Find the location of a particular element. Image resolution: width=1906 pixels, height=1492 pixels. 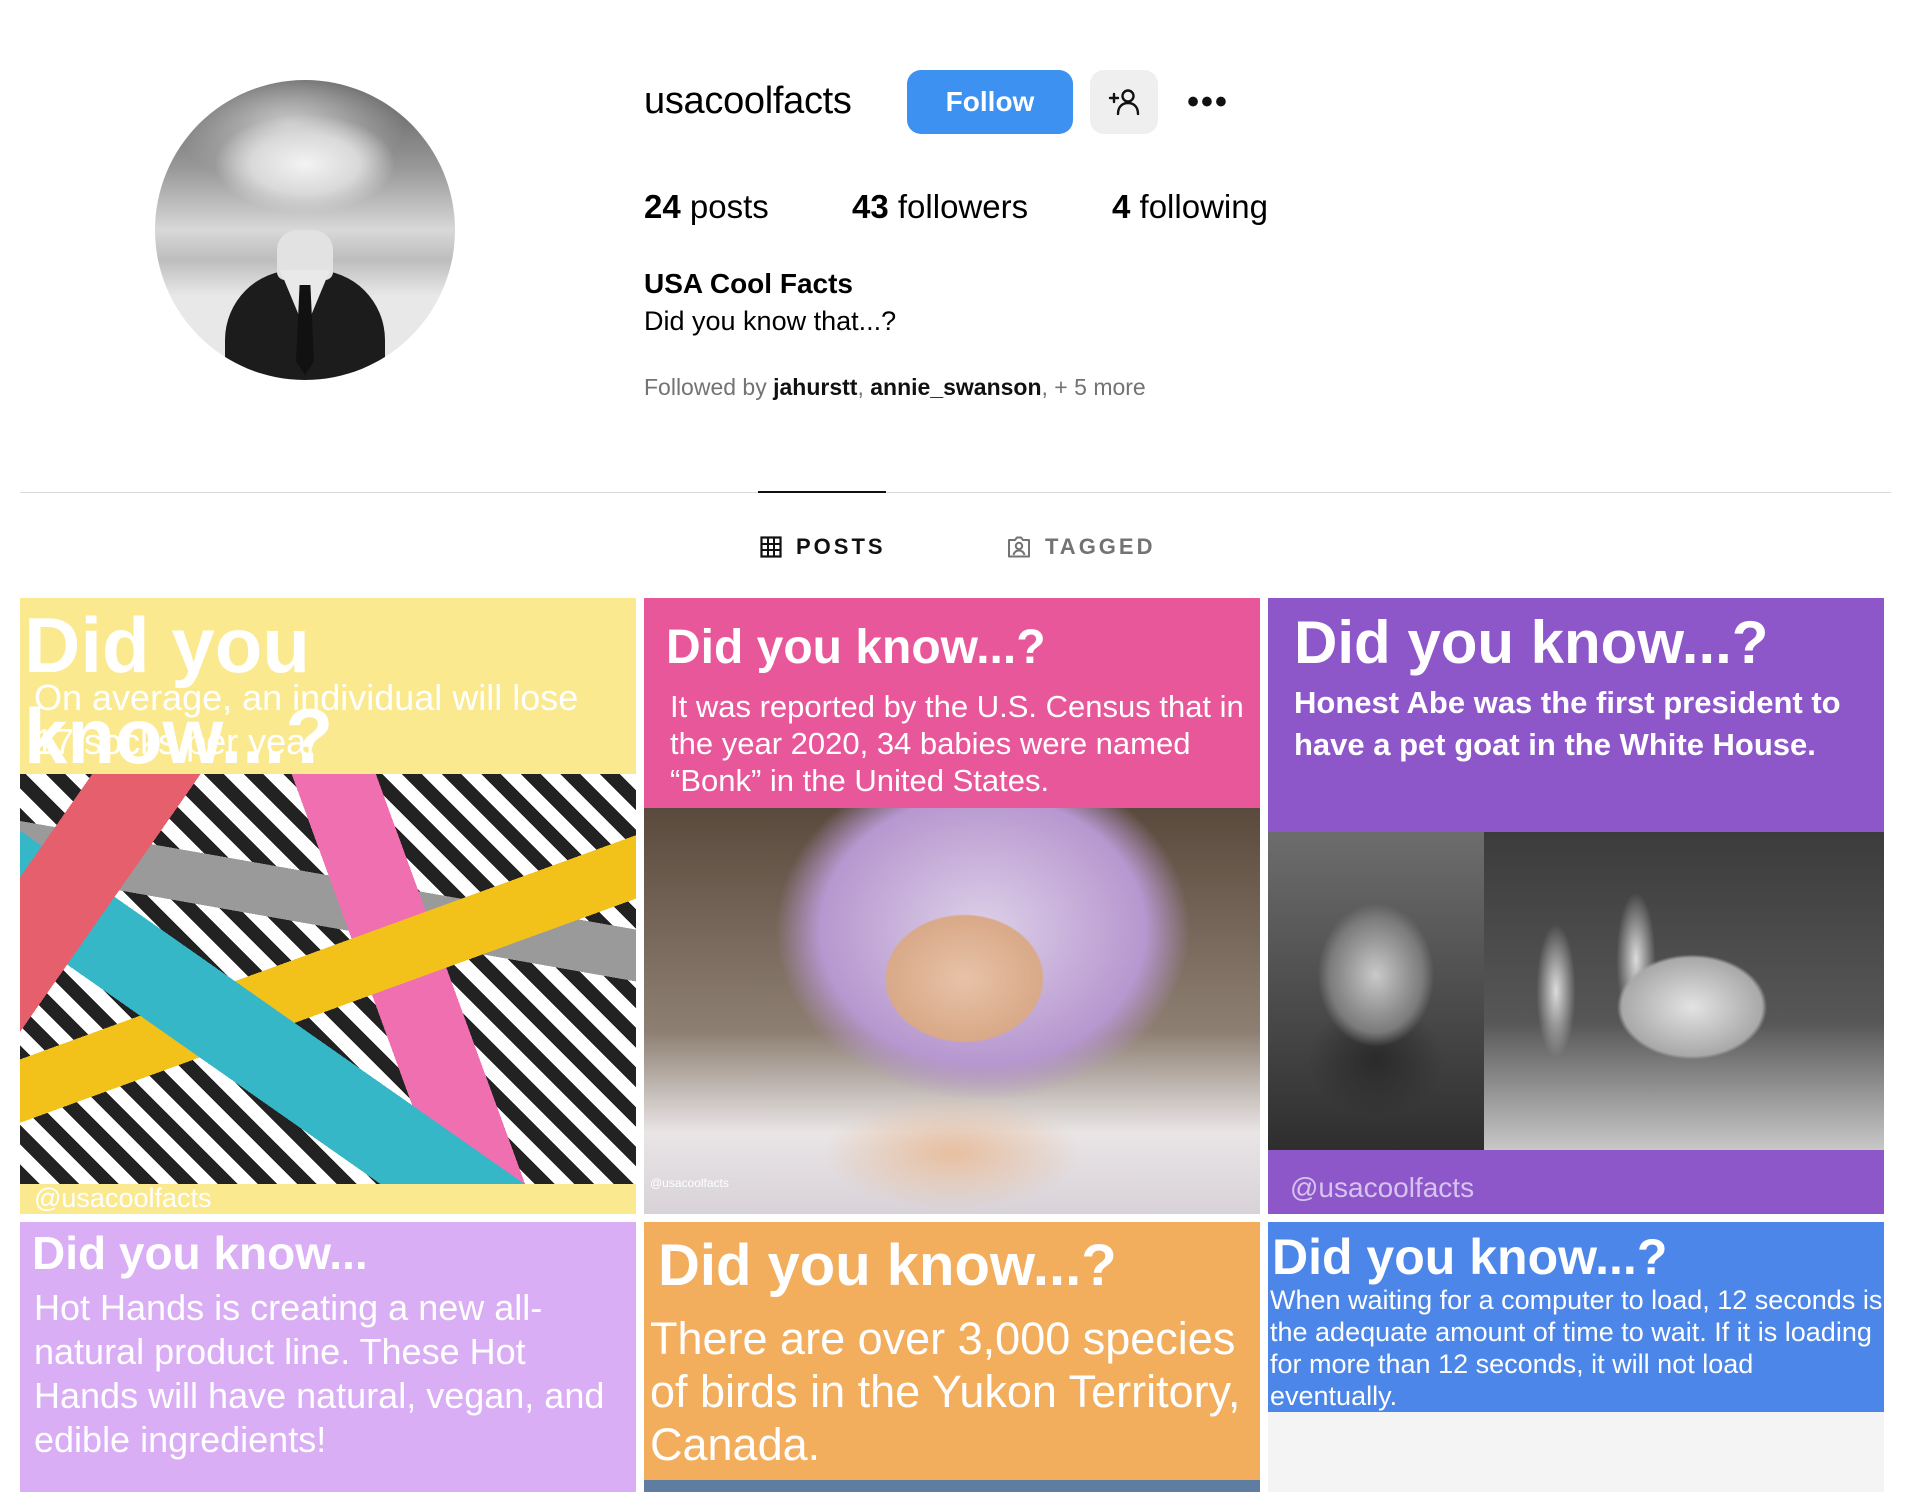

more-options-button: ••• is located at coordinates (1208, 101).